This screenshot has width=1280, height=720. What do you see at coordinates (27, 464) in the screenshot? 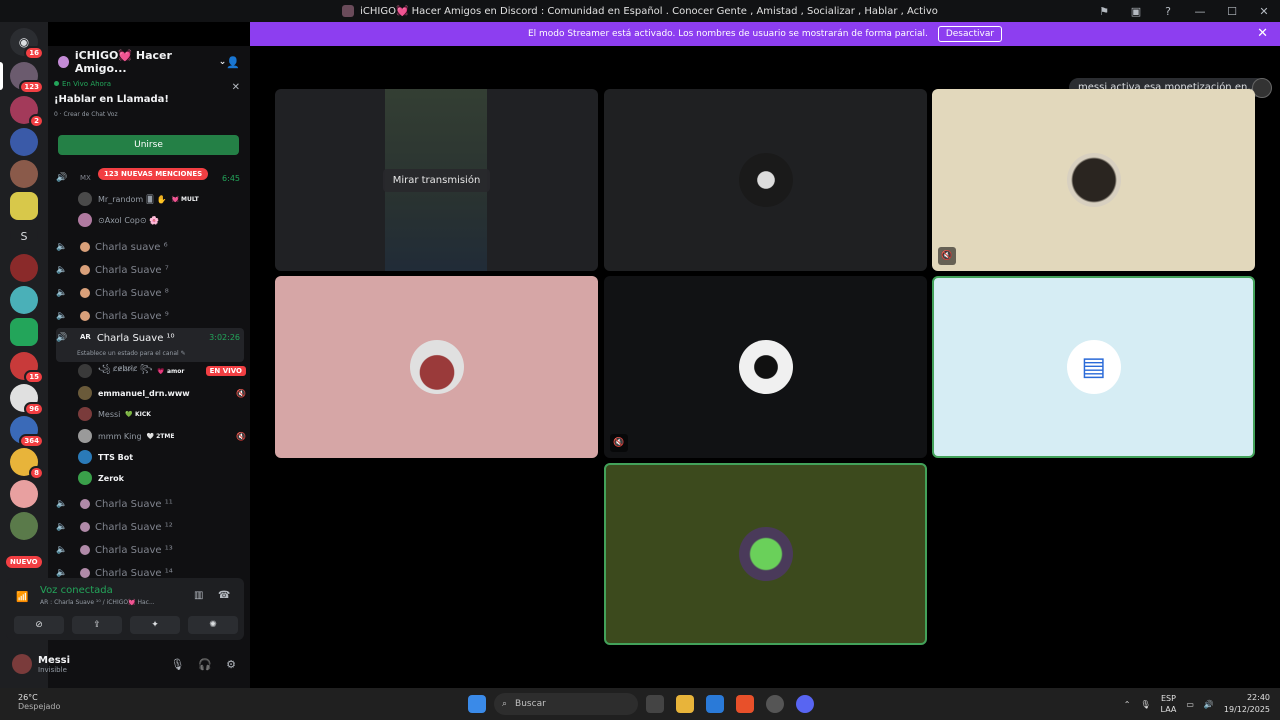
I see `server-item: 8` at bounding box center [27, 464].